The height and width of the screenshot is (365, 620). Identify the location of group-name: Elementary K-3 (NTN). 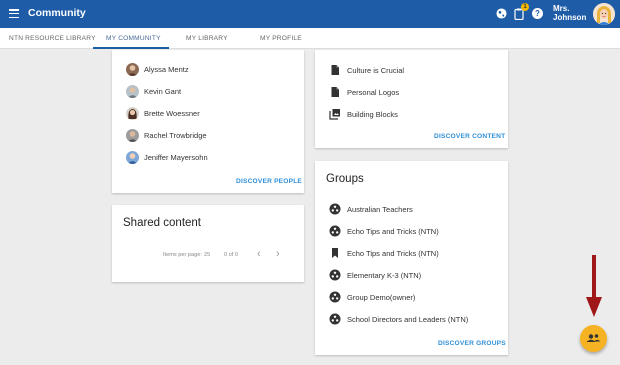
(384, 275).